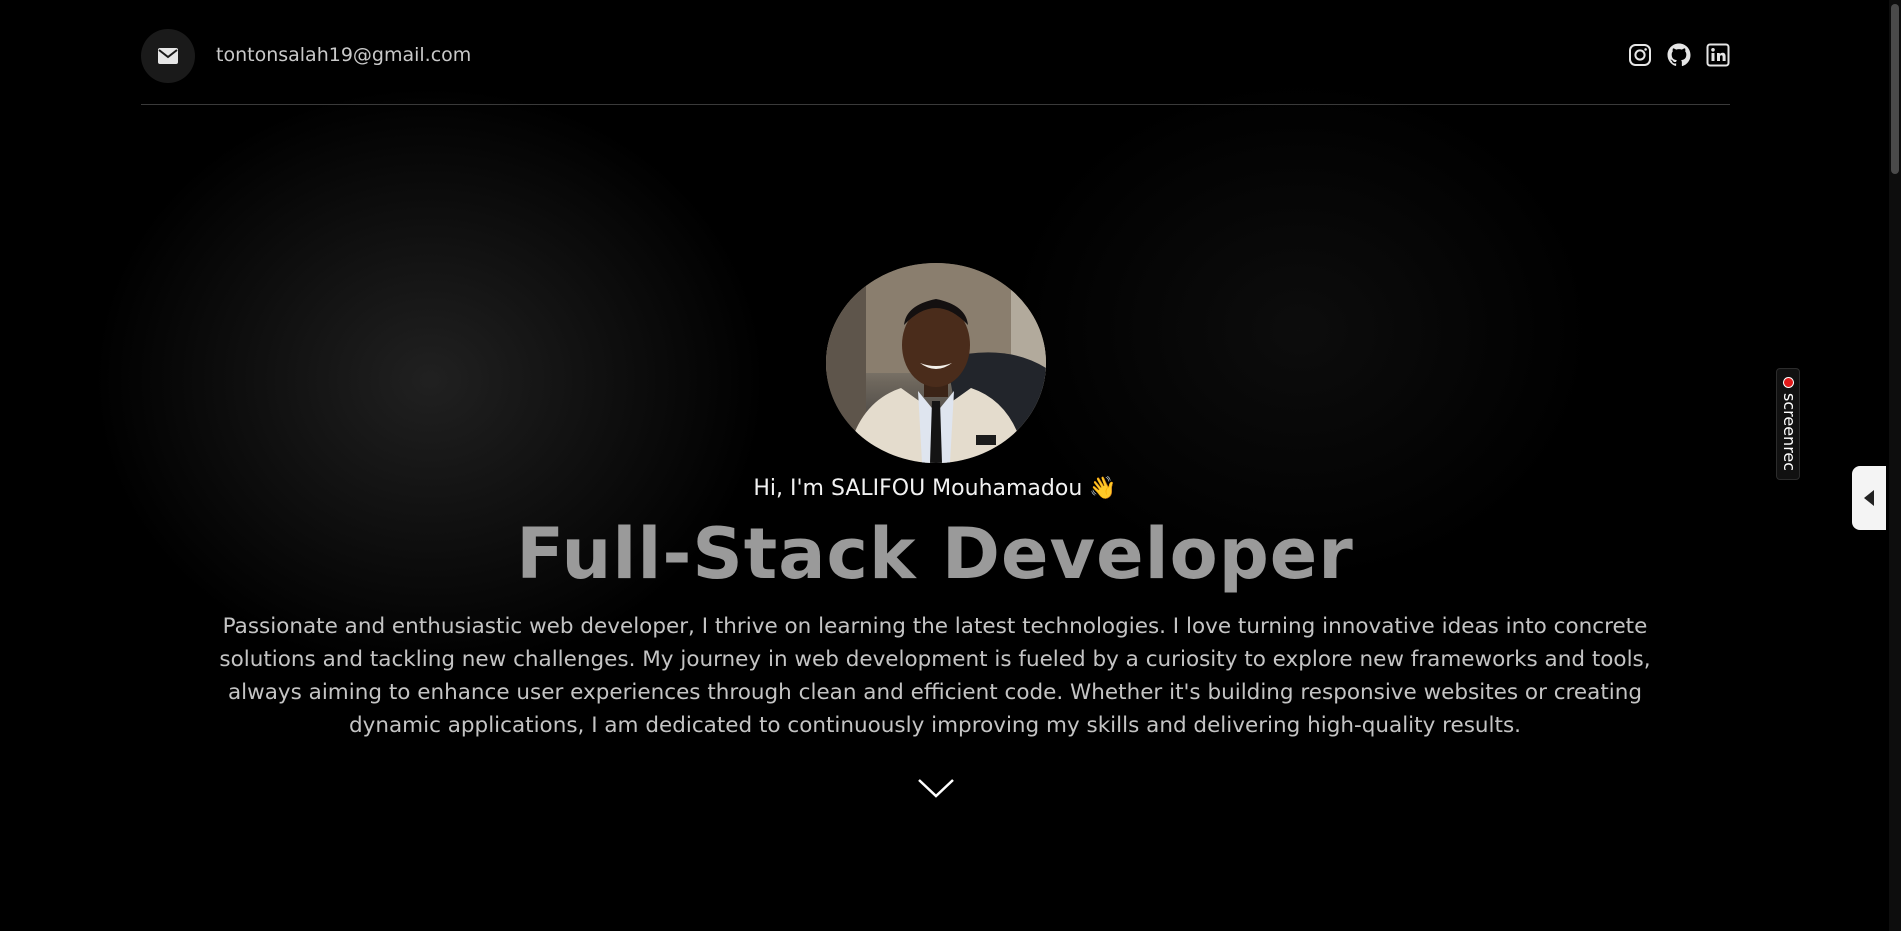 The height and width of the screenshot is (931, 1901). Describe the element at coordinates (1789, 432) in the screenshot. I see `screen-recorder-label: screenrec` at that location.